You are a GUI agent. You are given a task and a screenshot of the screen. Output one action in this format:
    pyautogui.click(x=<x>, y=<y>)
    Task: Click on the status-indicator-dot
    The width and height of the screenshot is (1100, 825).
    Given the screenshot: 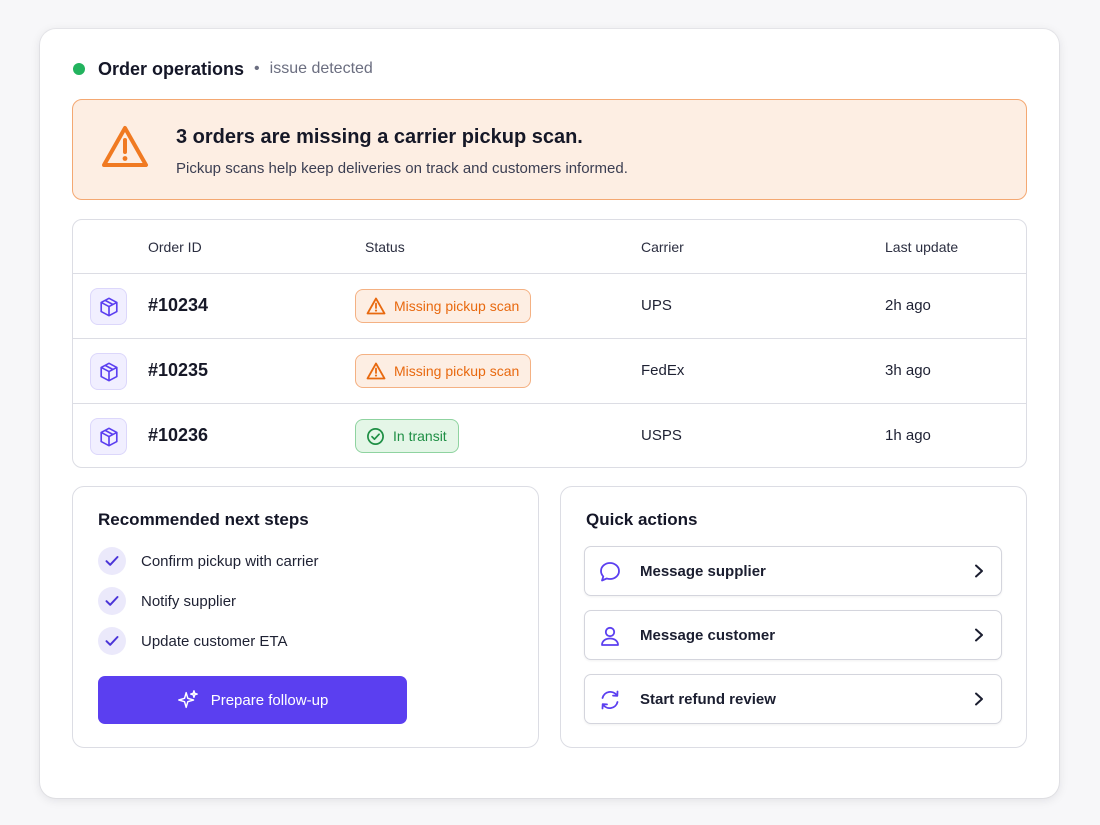 What is the action you would take?
    pyautogui.click(x=79, y=69)
    